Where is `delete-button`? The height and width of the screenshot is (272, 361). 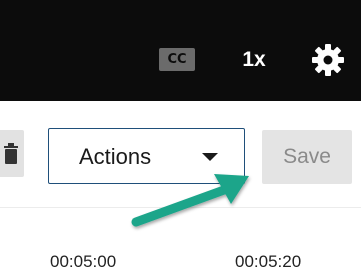
delete-button is located at coordinates (12, 153).